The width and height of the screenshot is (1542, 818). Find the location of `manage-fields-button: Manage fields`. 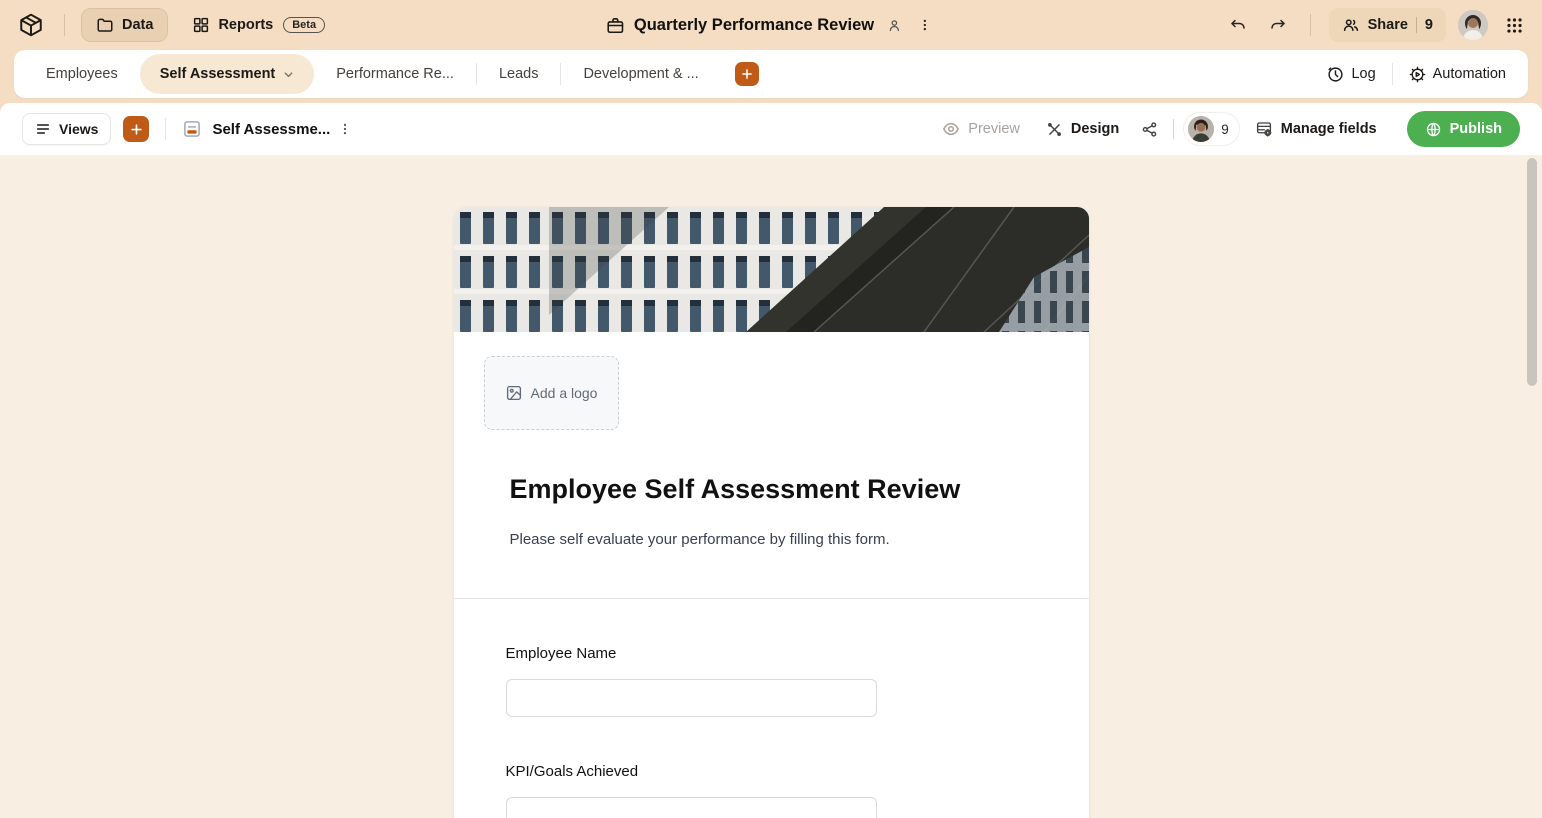

manage-fields-button: Manage fields is located at coordinates (1316, 129).